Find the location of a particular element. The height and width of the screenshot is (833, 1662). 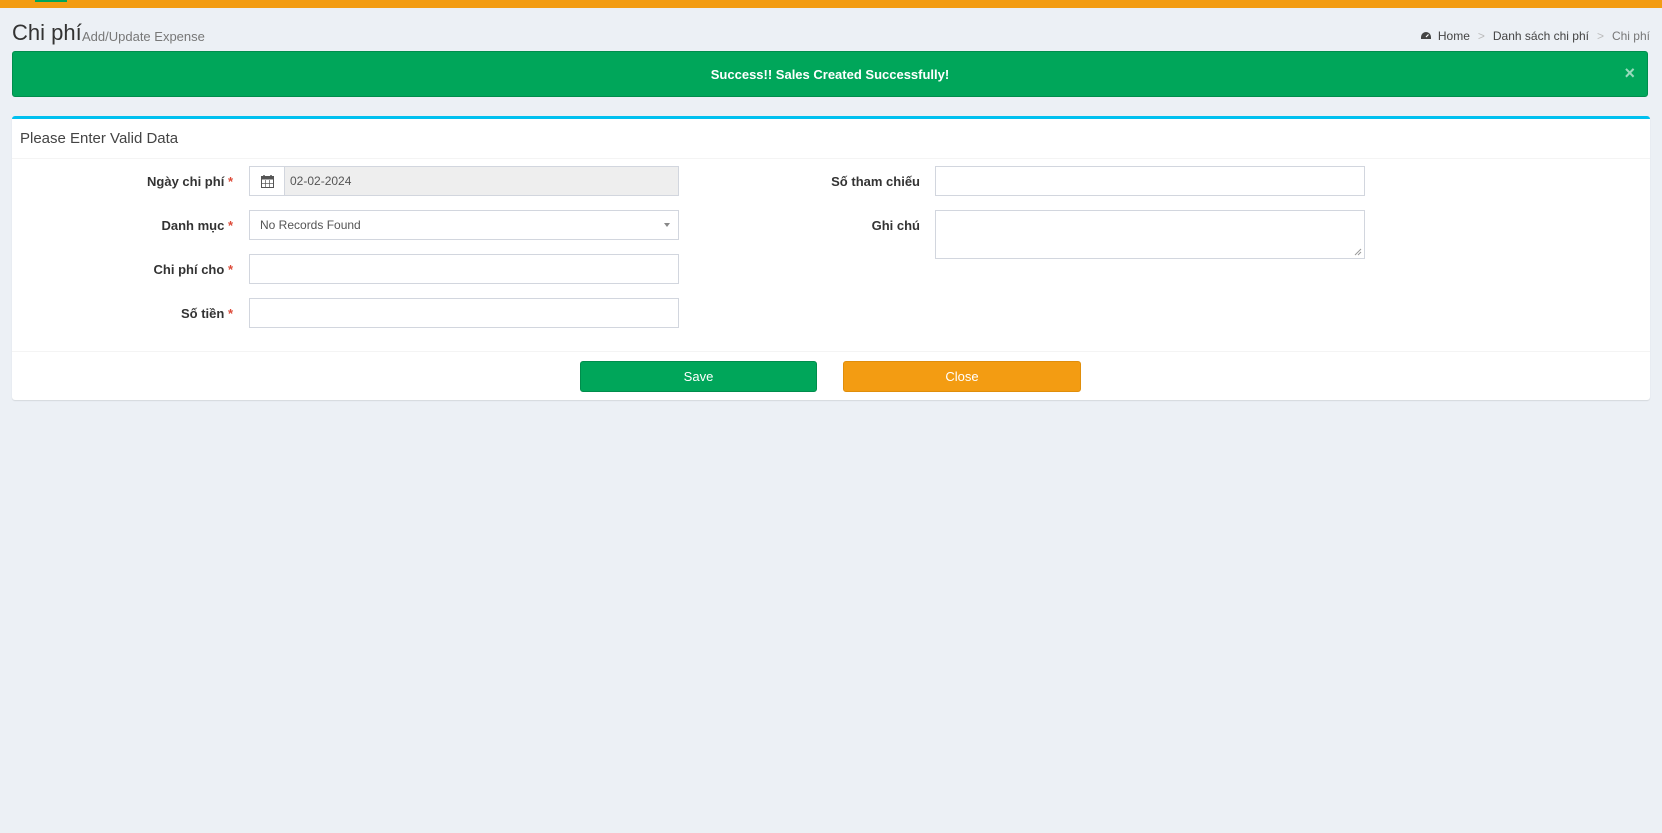

calendar-icon is located at coordinates (266, 181).